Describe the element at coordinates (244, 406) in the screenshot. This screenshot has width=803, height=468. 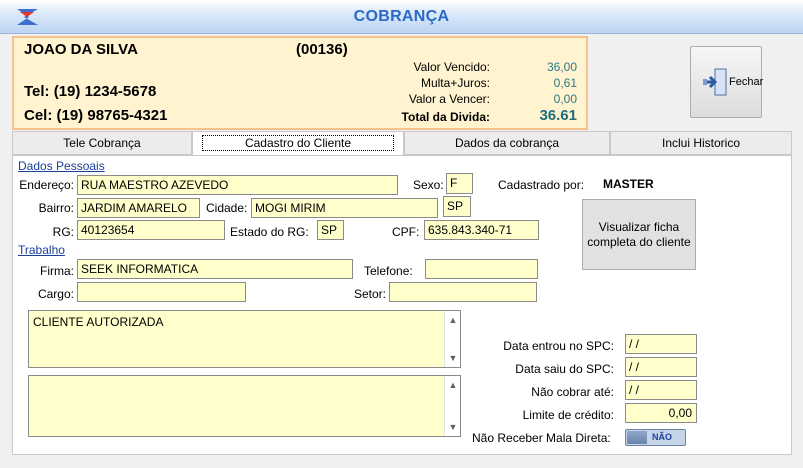
I see `historico-memo` at that location.